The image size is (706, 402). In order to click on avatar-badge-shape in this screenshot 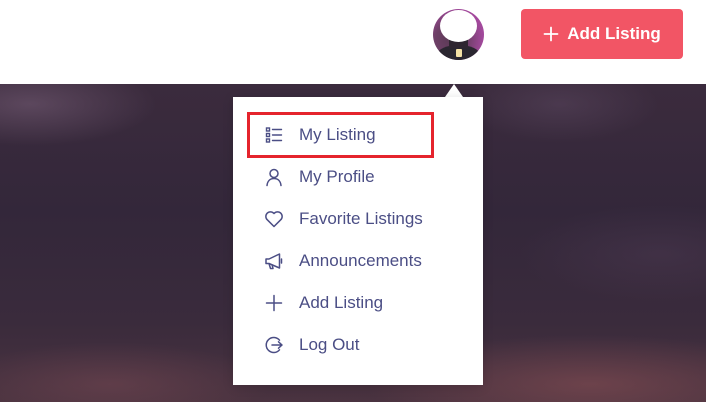, I will do `click(459, 53)`.